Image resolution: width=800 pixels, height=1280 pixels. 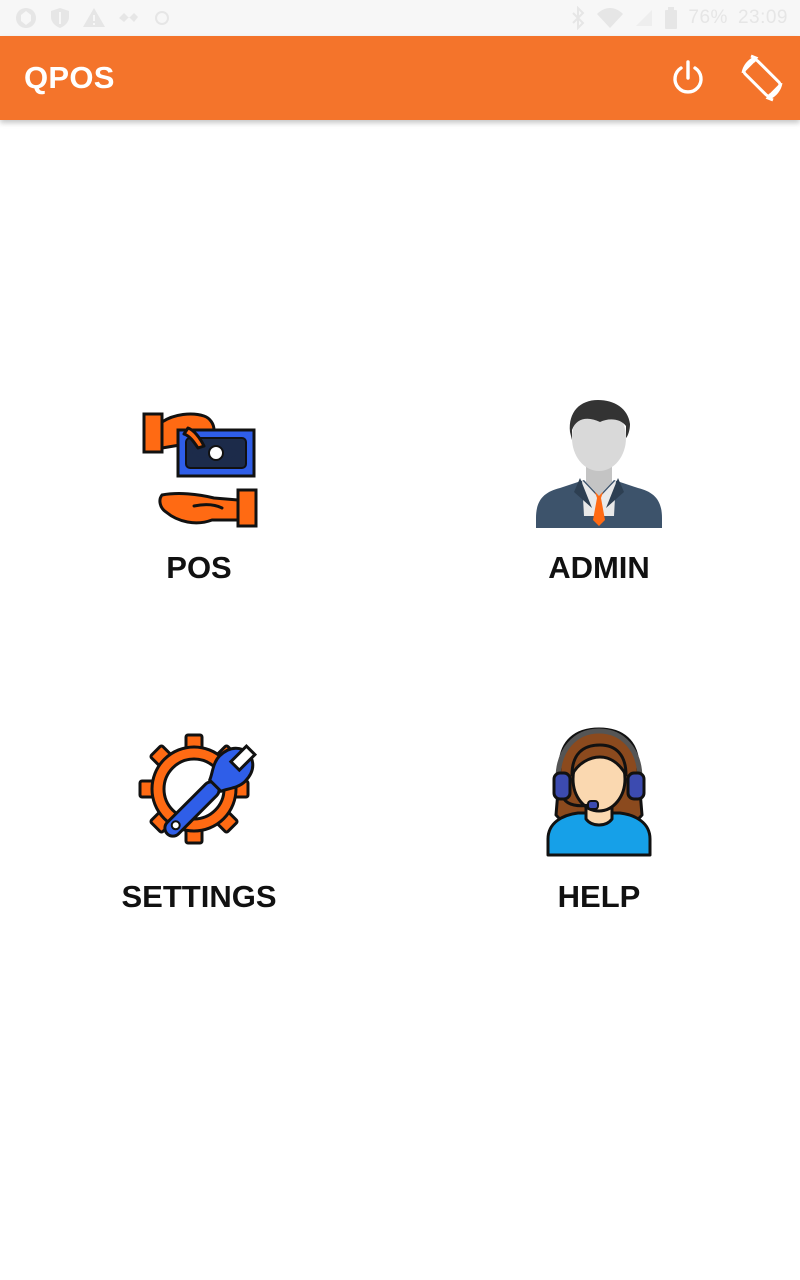 What do you see at coordinates (199, 465) in the screenshot?
I see `cash-payment-icon` at bounding box center [199, 465].